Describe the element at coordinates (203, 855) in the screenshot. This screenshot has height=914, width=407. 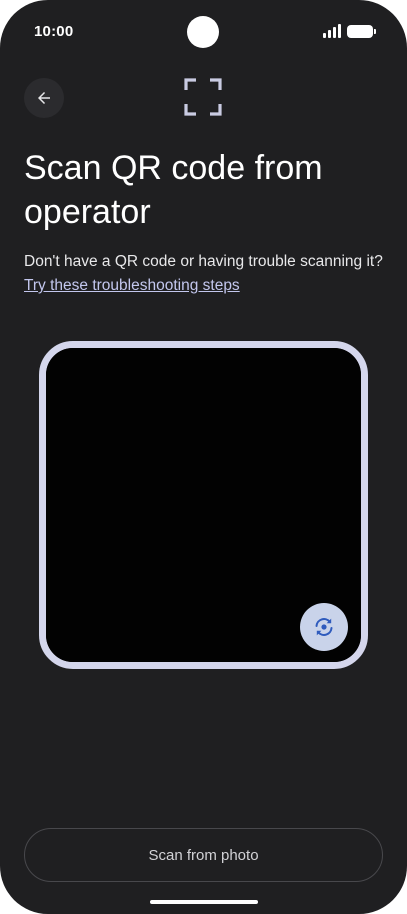
I see `scan-from-photo-button: Scan from photo` at that location.